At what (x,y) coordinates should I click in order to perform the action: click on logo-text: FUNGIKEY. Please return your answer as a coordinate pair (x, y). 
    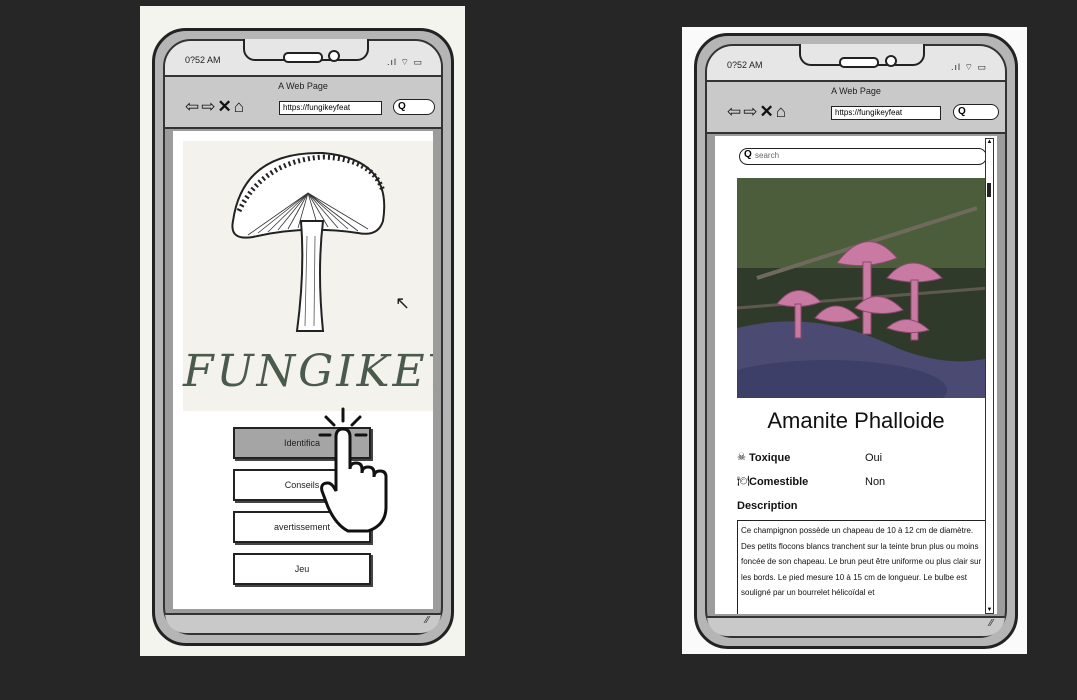
    Looking at the image, I should click on (308, 371).